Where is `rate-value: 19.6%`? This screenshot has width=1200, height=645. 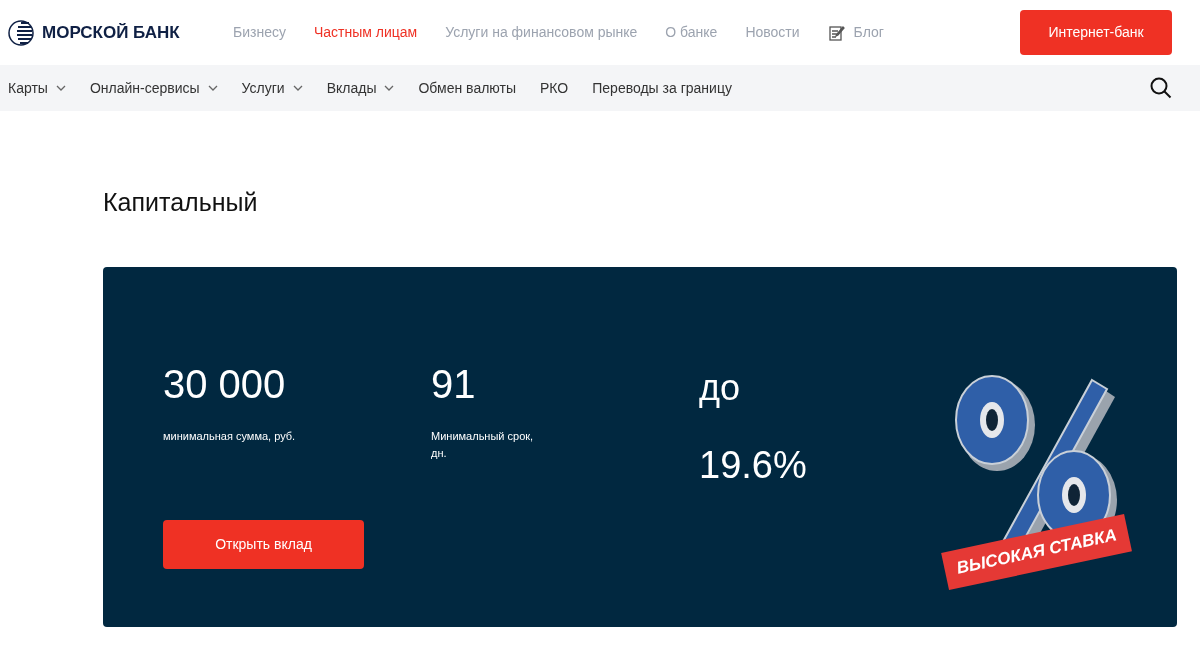
rate-value: 19.6% is located at coordinates (753, 464).